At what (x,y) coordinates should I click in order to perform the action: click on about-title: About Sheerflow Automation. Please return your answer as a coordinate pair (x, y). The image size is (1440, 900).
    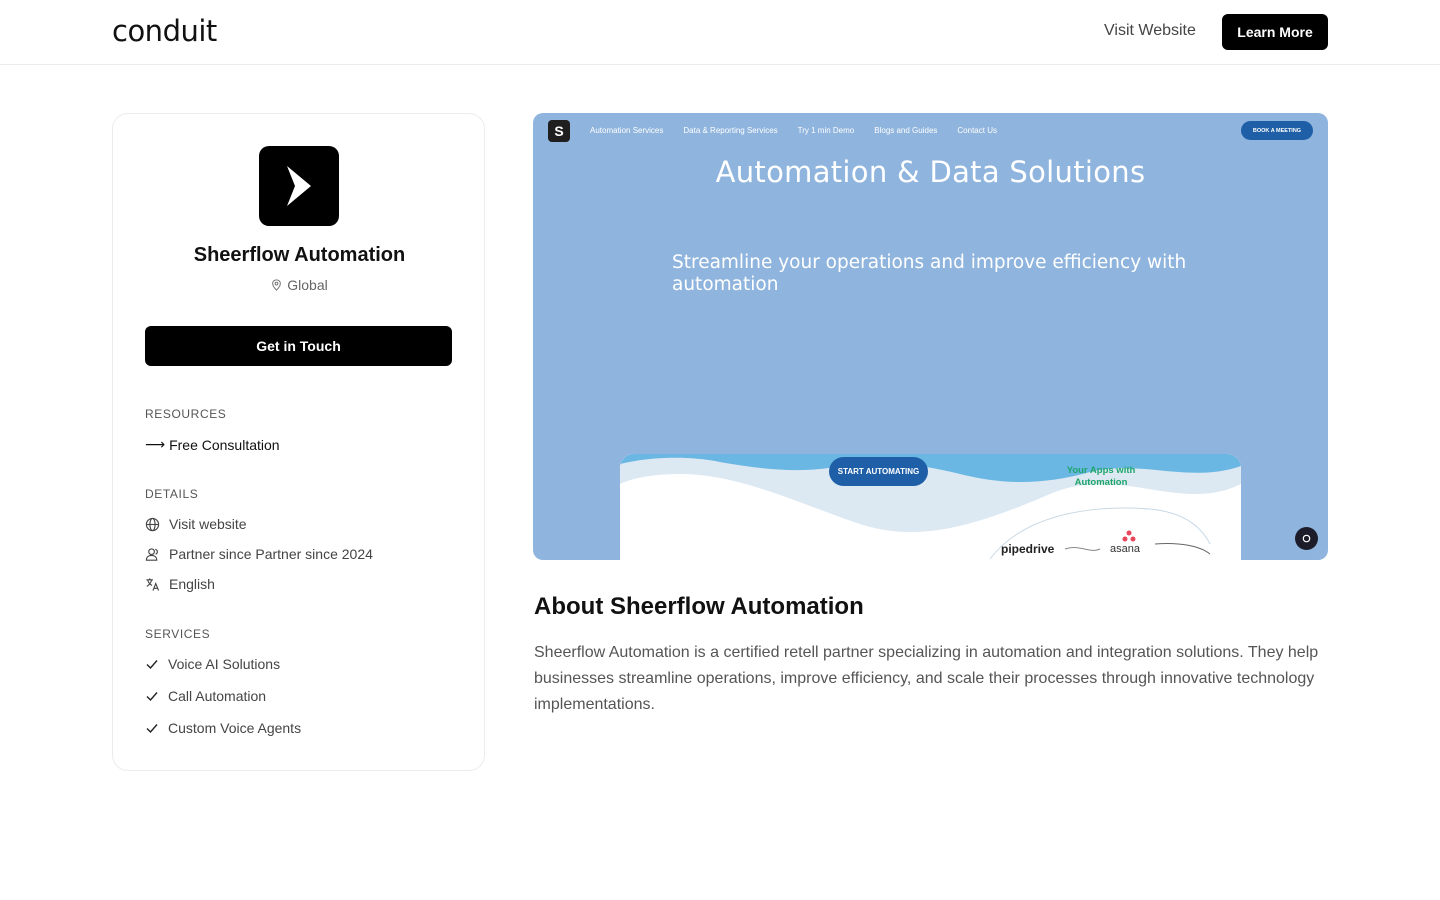
    Looking at the image, I should click on (699, 606).